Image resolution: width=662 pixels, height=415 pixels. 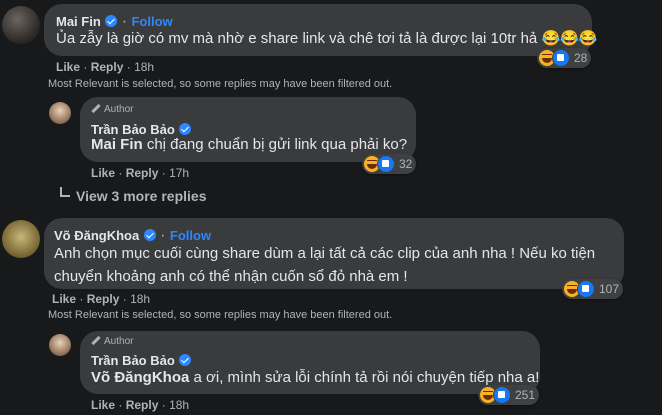 I want to click on mention-link: Mai Fin, so click(x=117, y=144).